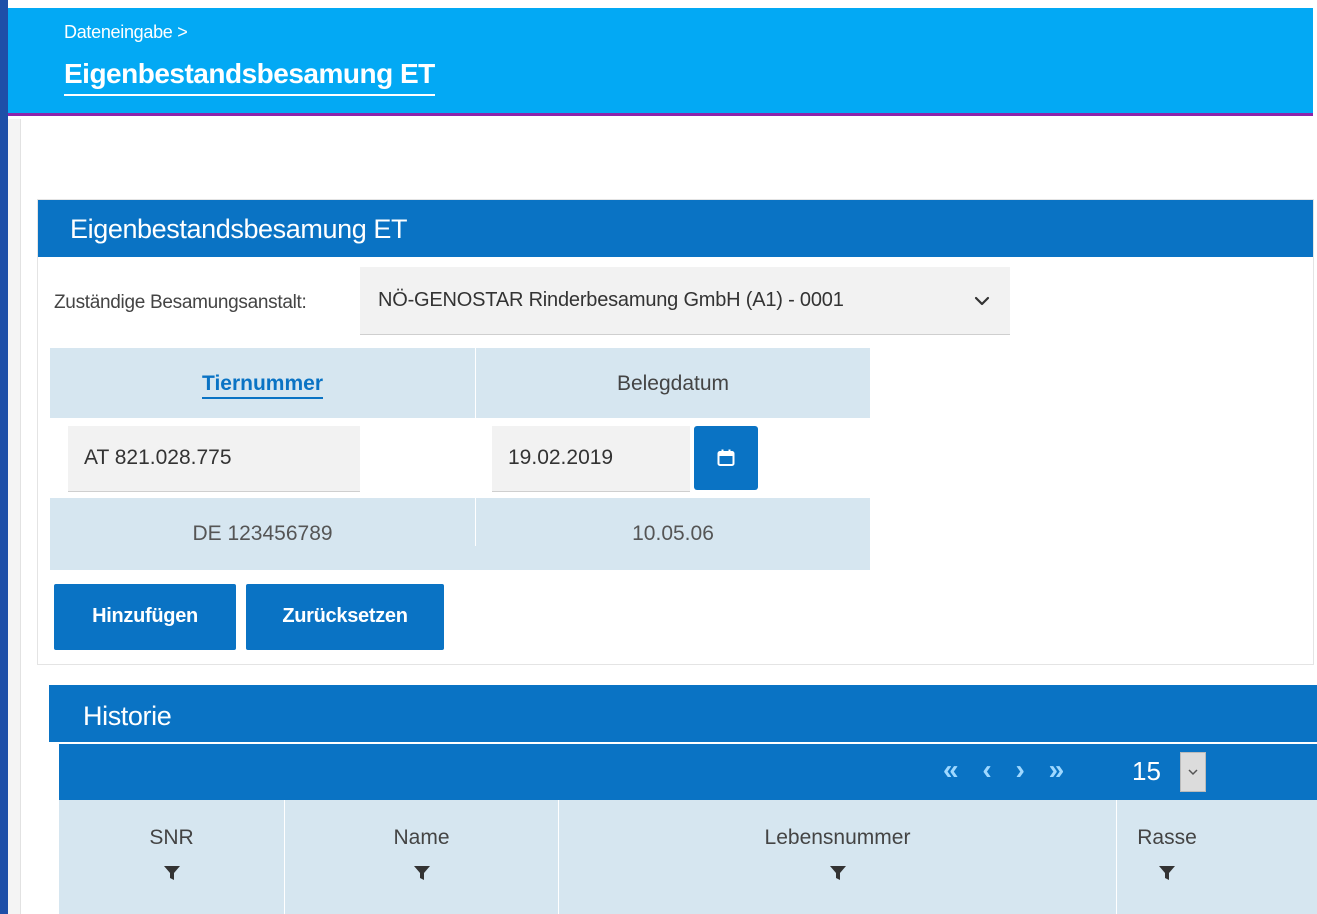  I want to click on tiernummer-input: AT 821.028.775, so click(214, 459).